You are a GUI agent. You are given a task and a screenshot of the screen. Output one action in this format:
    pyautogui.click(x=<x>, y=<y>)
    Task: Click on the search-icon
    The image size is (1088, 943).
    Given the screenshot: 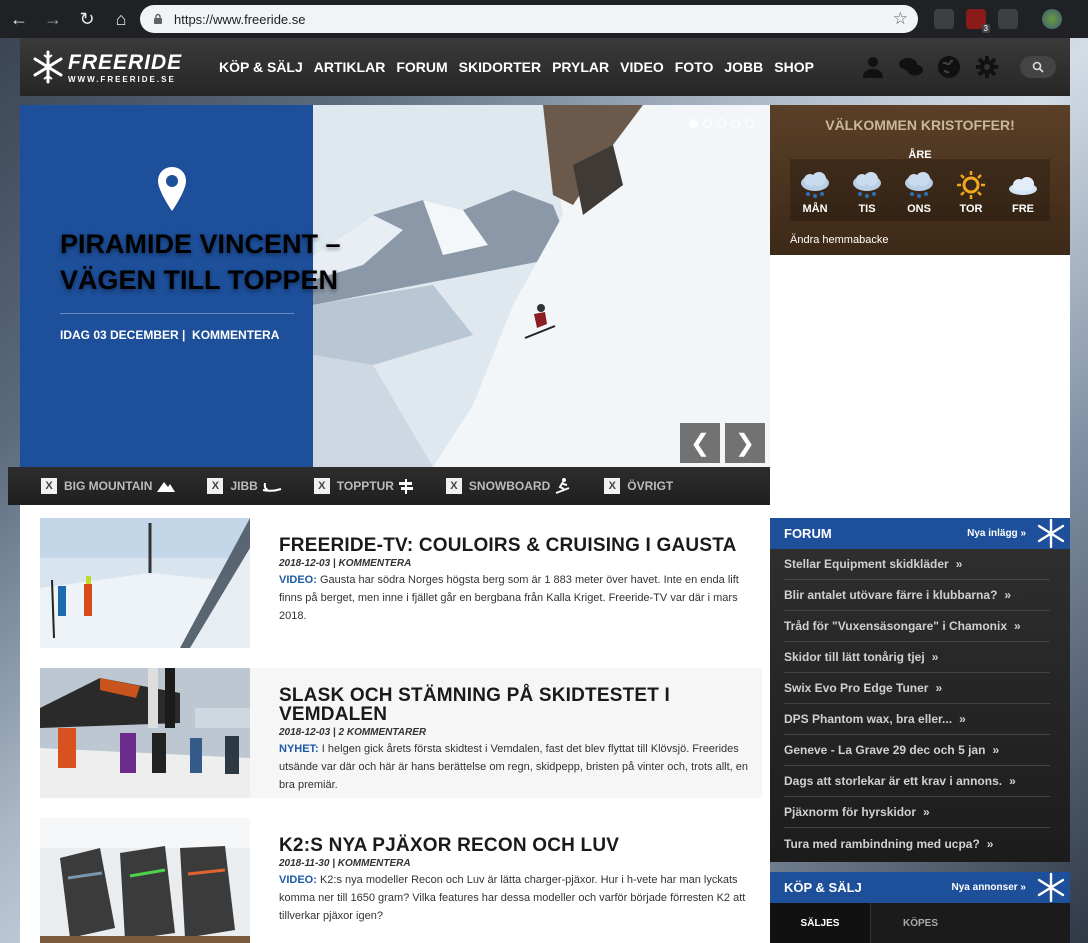 What is the action you would take?
    pyautogui.click(x=1038, y=67)
    